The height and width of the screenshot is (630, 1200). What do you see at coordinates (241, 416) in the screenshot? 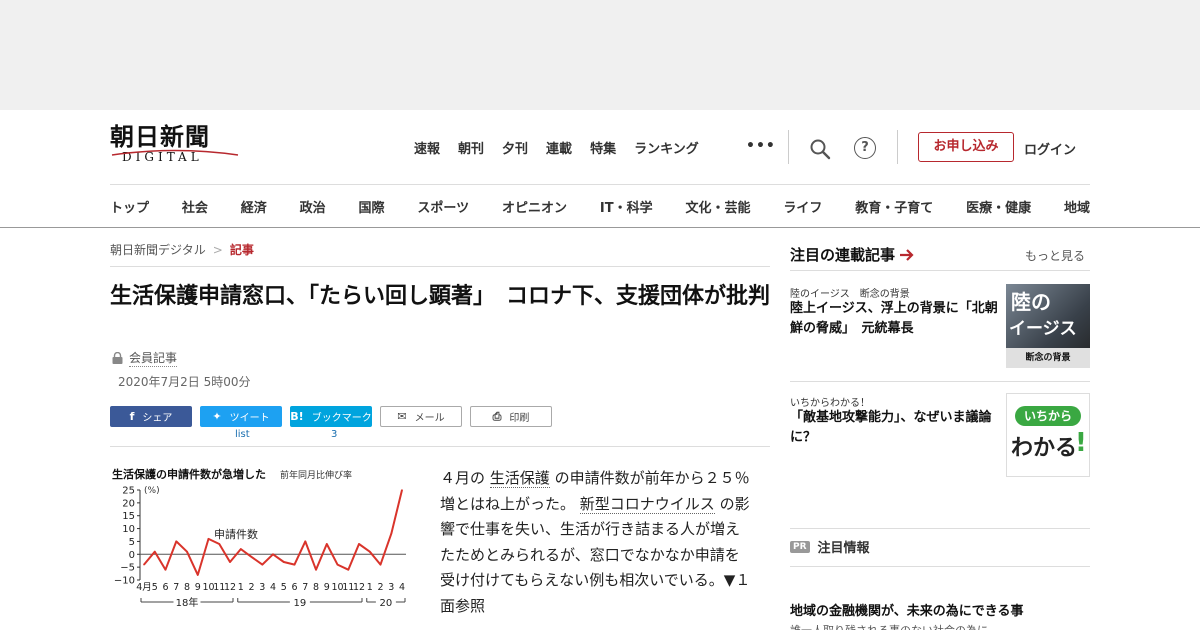
I see `twitter-share-button: ✦ ツイート` at bounding box center [241, 416].